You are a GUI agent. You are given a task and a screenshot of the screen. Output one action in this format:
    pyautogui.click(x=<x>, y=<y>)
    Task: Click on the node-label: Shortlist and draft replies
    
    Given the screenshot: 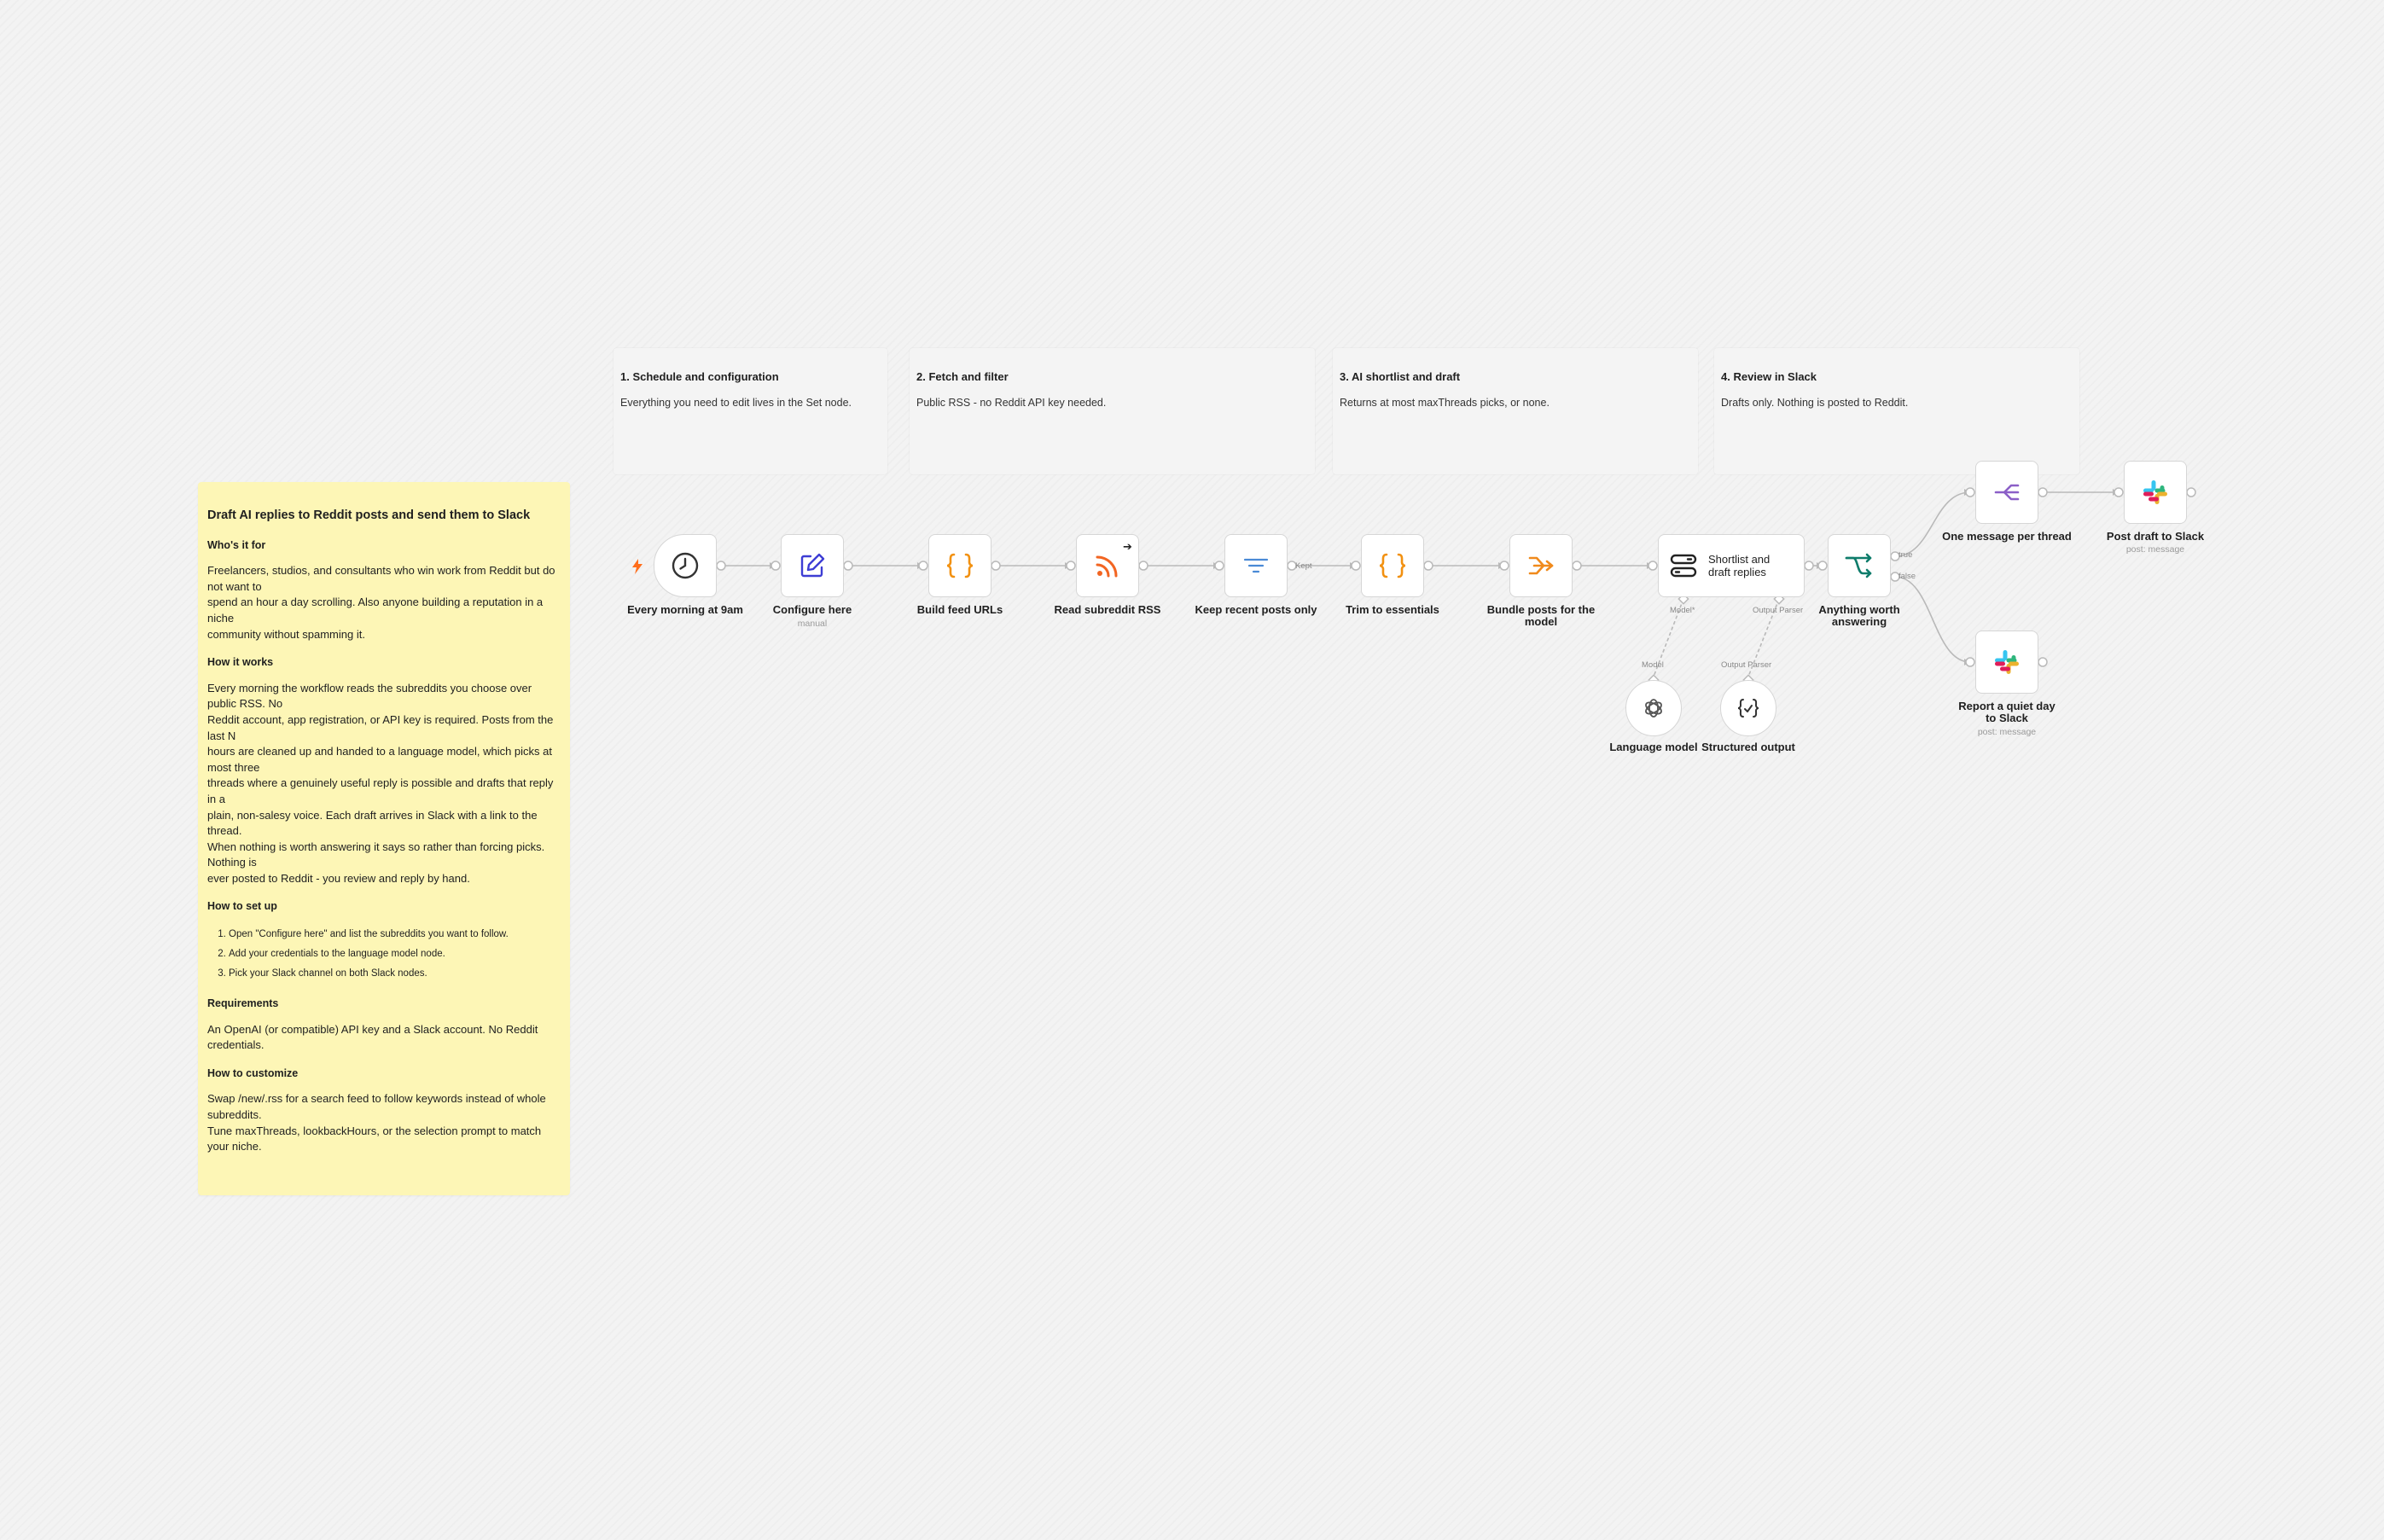 What is the action you would take?
    pyautogui.click(x=1739, y=565)
    